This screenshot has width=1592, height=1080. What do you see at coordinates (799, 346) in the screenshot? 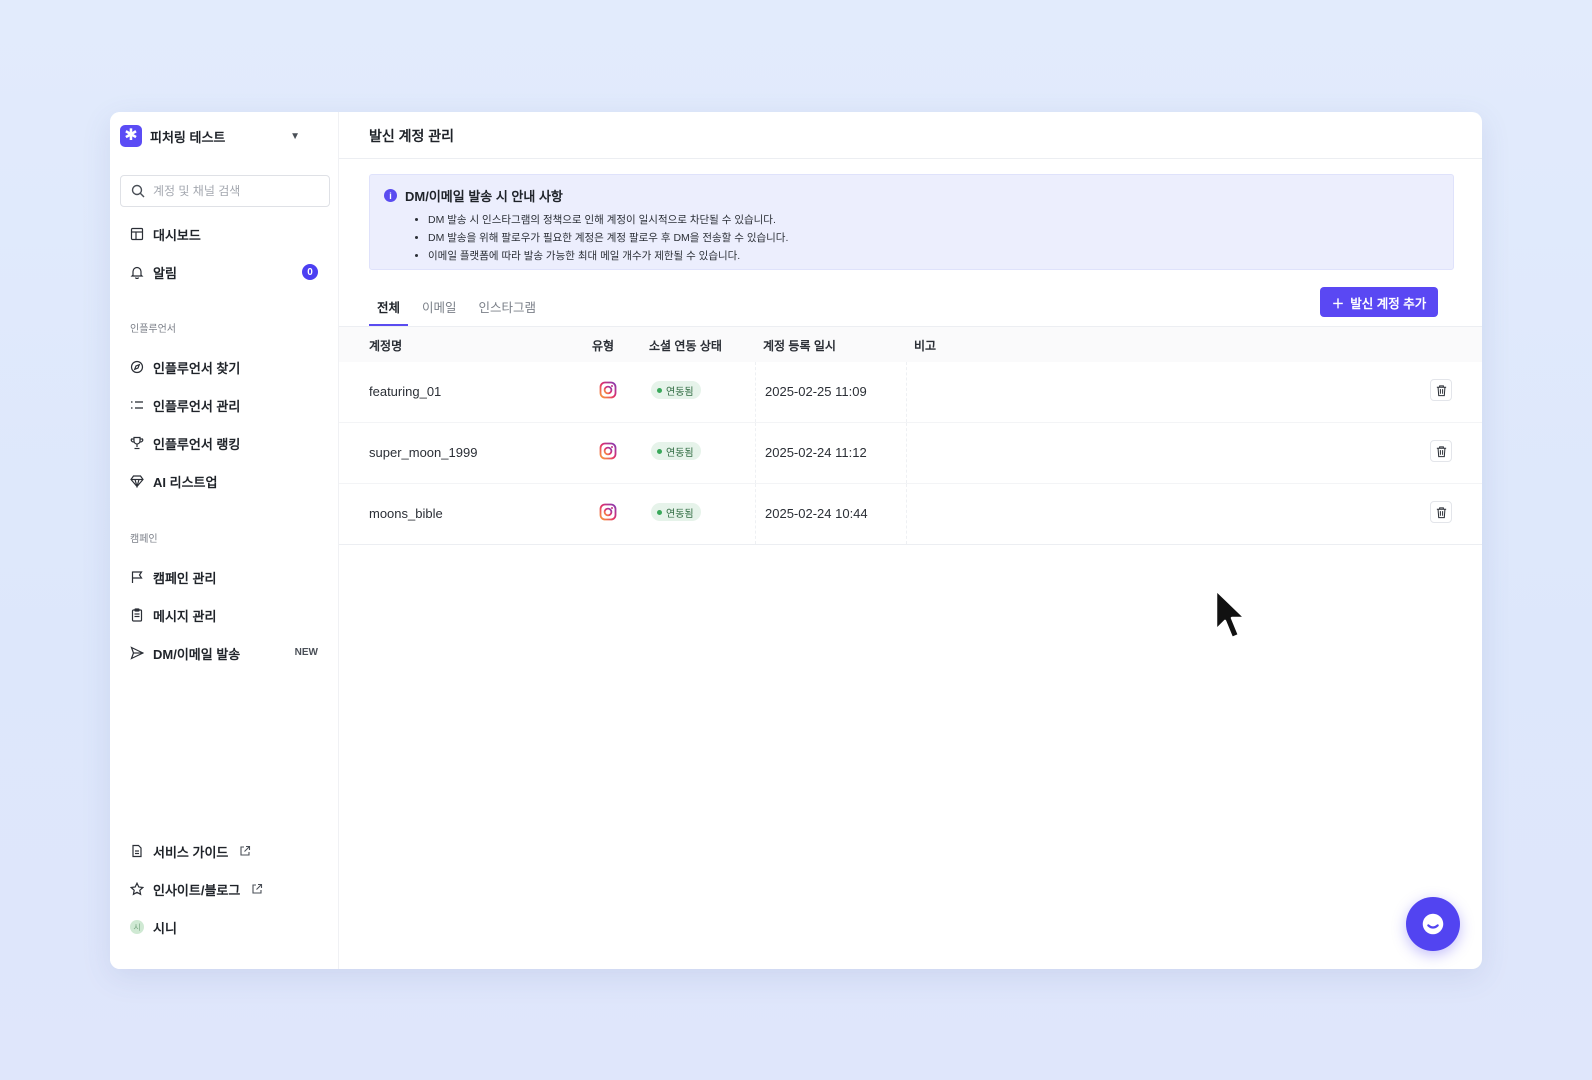
I see `column-header-registered: 계정 등록 일시` at bounding box center [799, 346].